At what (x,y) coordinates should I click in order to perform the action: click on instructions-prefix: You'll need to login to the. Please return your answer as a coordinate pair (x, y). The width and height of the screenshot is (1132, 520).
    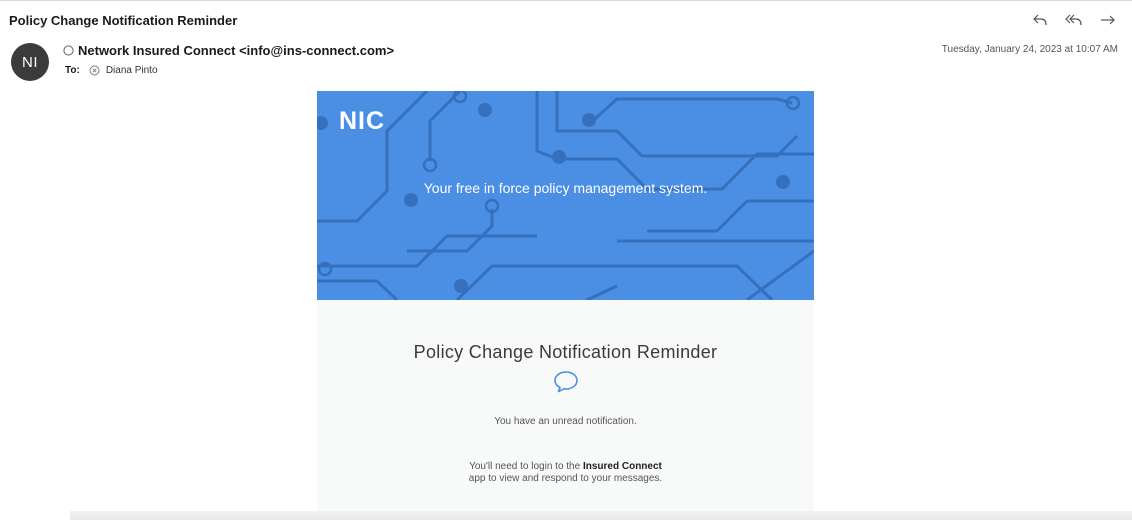
    Looking at the image, I should click on (525, 466).